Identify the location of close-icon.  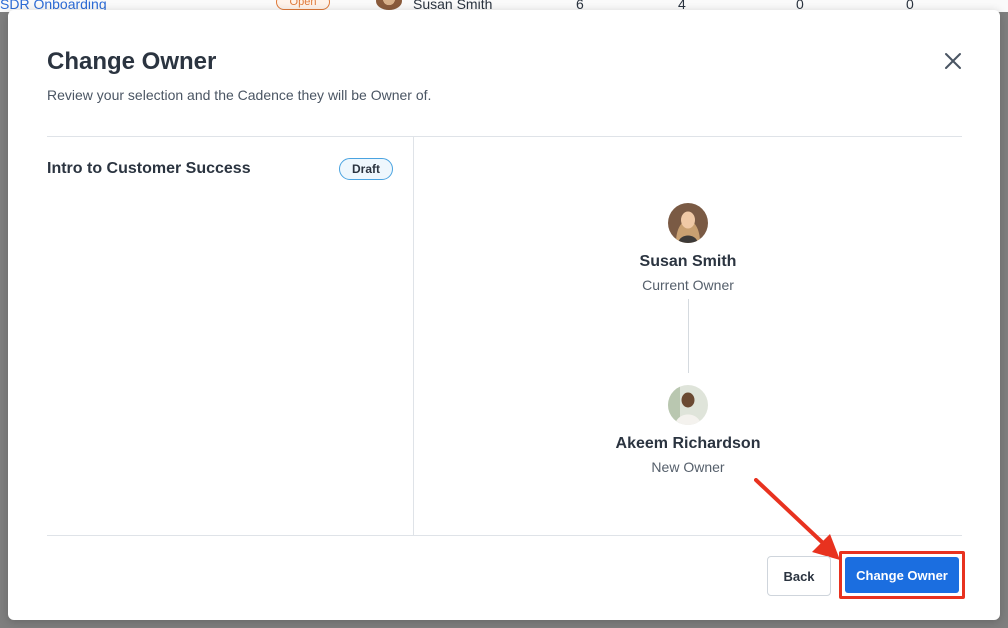
(953, 61).